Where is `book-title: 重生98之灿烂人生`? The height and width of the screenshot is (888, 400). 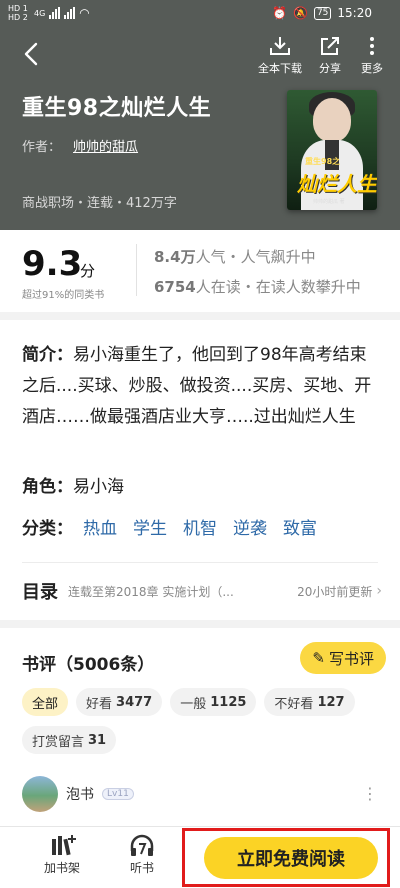
book-title: 重生98之灿烂人生 is located at coordinates (117, 108).